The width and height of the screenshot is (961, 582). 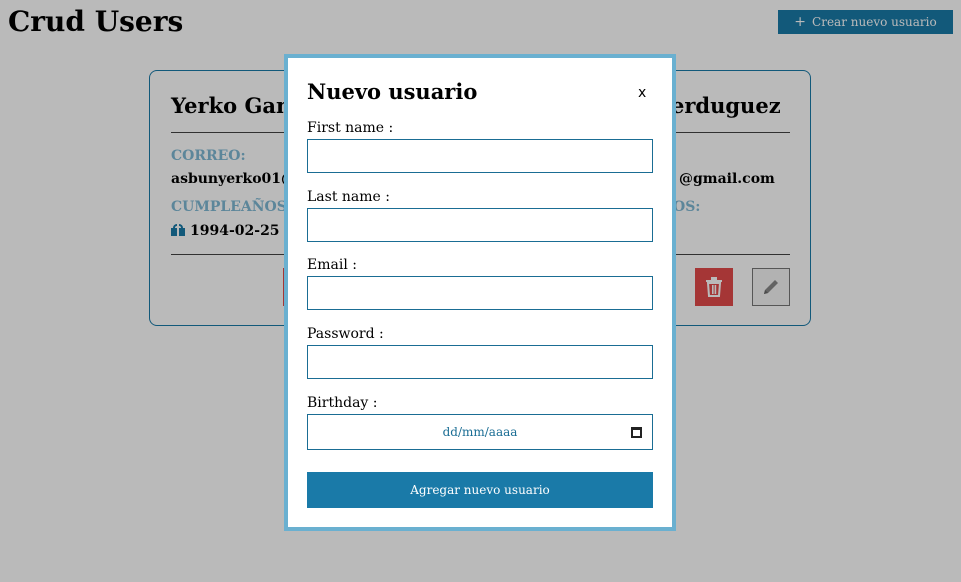 I want to click on email-input, so click(x=480, y=293).